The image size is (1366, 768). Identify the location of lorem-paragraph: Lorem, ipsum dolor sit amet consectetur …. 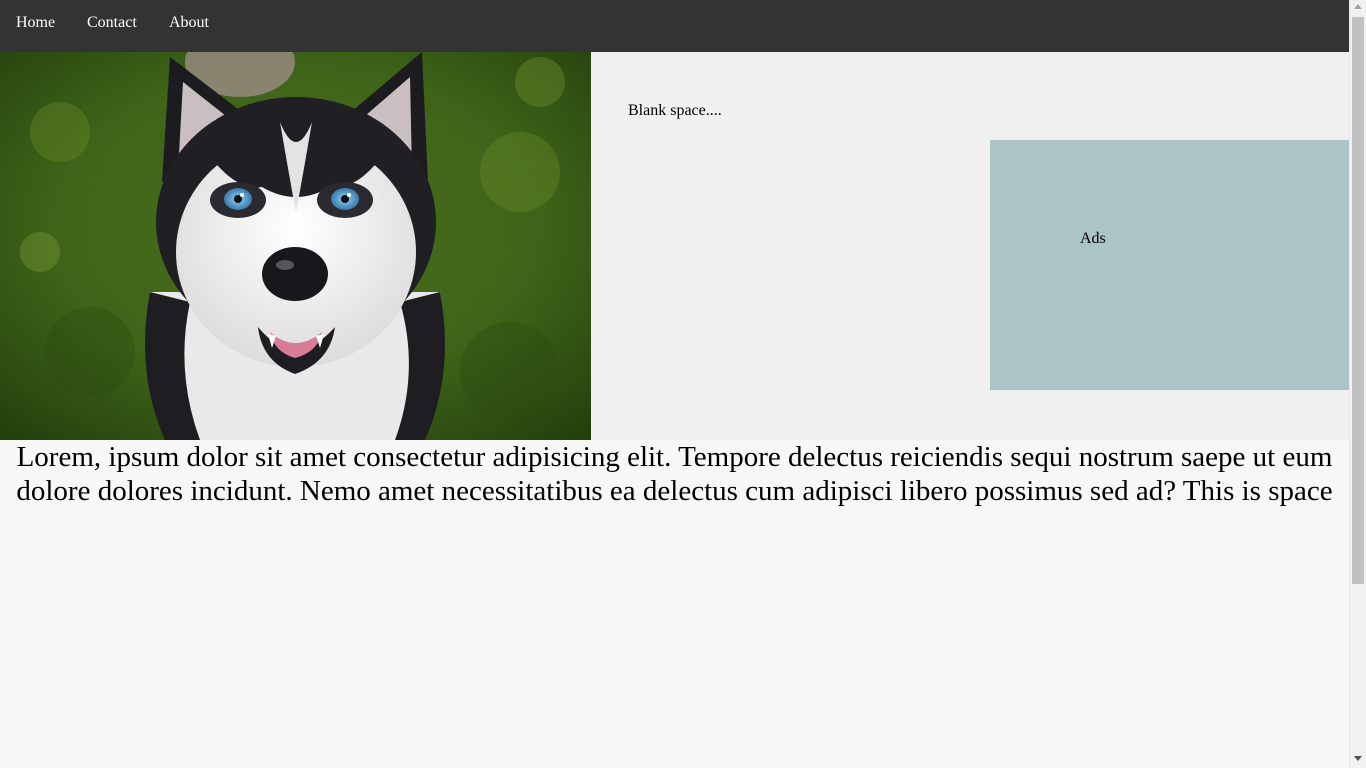
(674, 474).